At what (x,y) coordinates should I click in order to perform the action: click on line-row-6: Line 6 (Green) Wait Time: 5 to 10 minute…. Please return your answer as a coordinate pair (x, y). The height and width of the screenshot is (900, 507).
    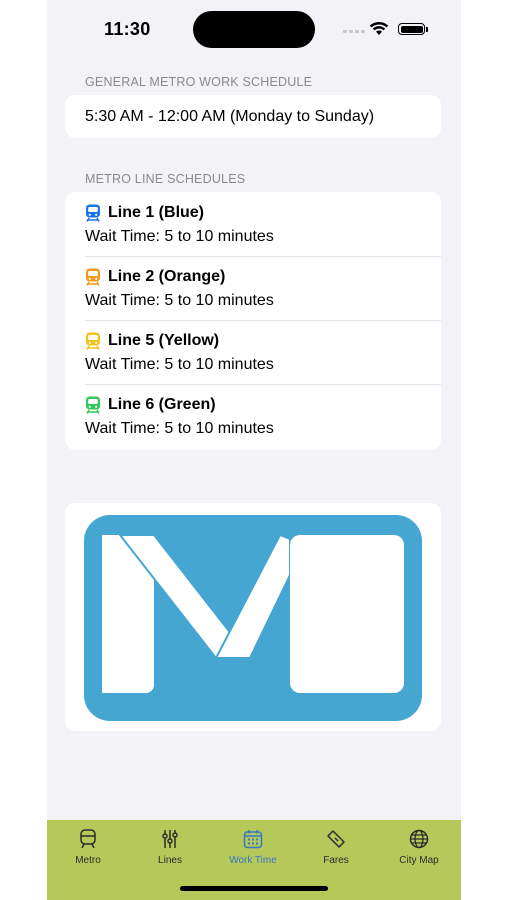
    Looking at the image, I should click on (253, 416).